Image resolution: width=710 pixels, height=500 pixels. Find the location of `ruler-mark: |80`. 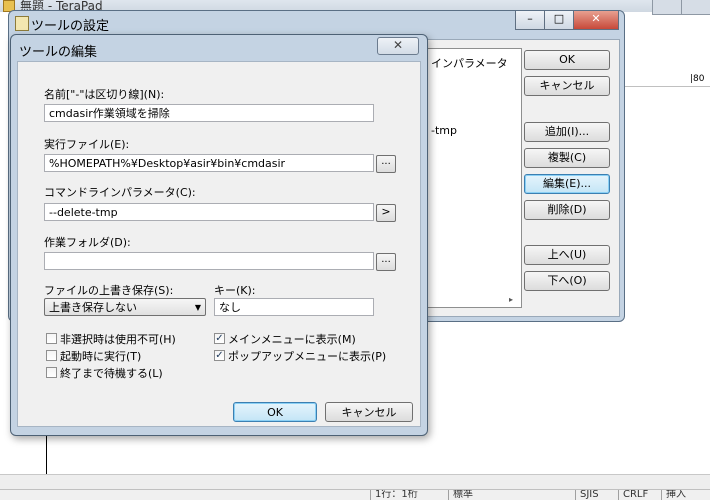

ruler-mark: |80 is located at coordinates (697, 79).